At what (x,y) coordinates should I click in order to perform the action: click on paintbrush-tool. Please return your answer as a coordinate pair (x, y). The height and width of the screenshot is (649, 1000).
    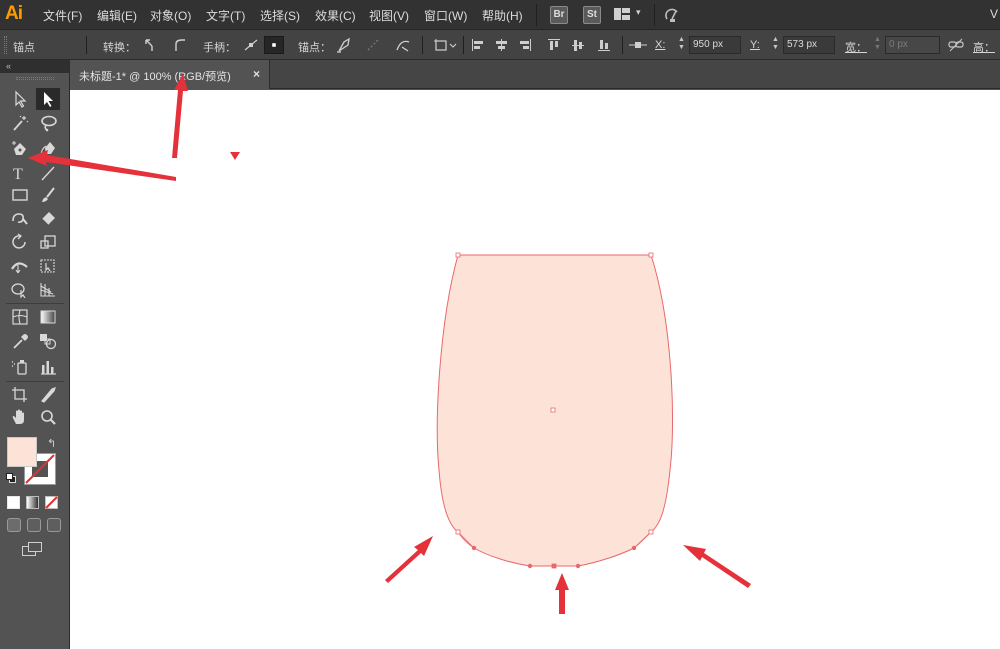
    Looking at the image, I should click on (48, 195).